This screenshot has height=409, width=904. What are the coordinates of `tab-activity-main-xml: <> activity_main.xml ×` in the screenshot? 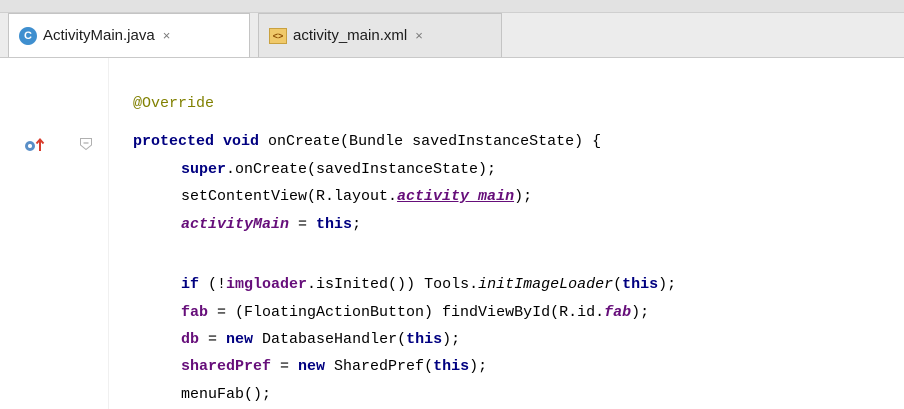 It's located at (380, 35).